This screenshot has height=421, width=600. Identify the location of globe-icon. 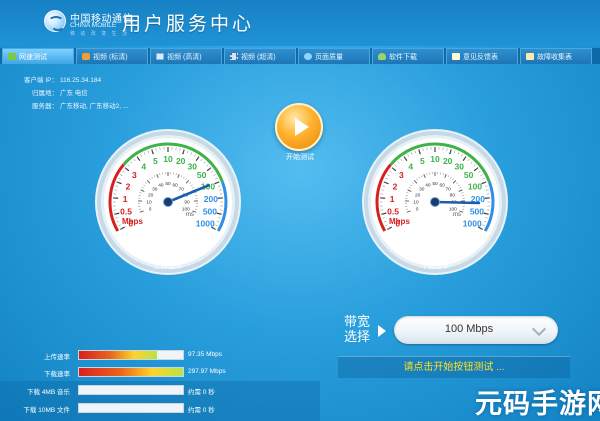
(308, 56).